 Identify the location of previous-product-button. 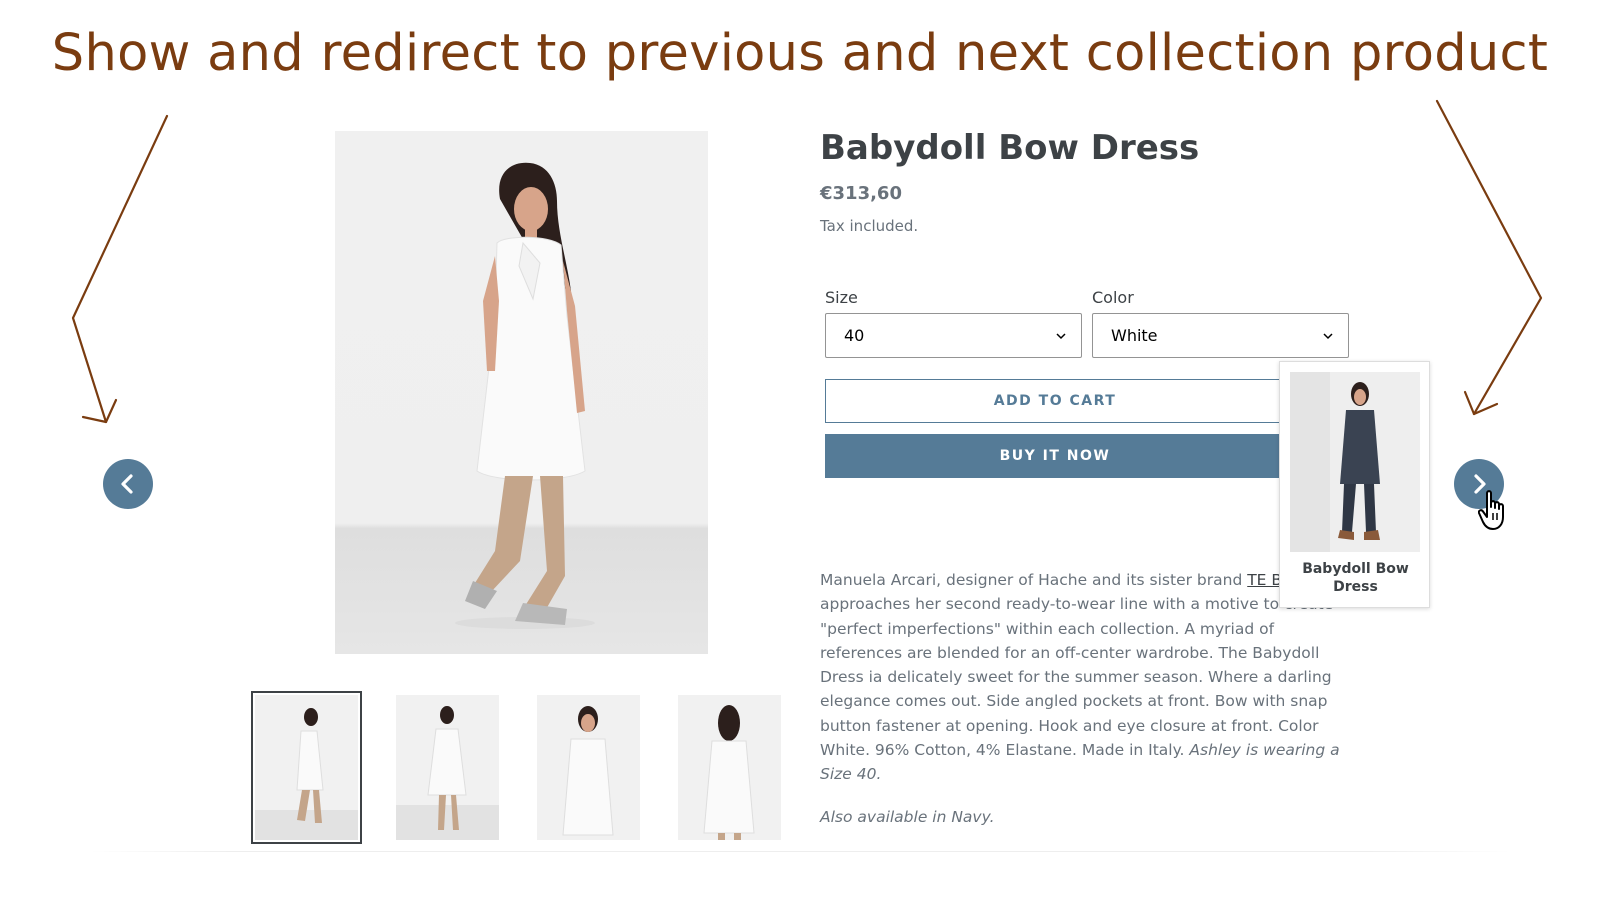
(128, 484).